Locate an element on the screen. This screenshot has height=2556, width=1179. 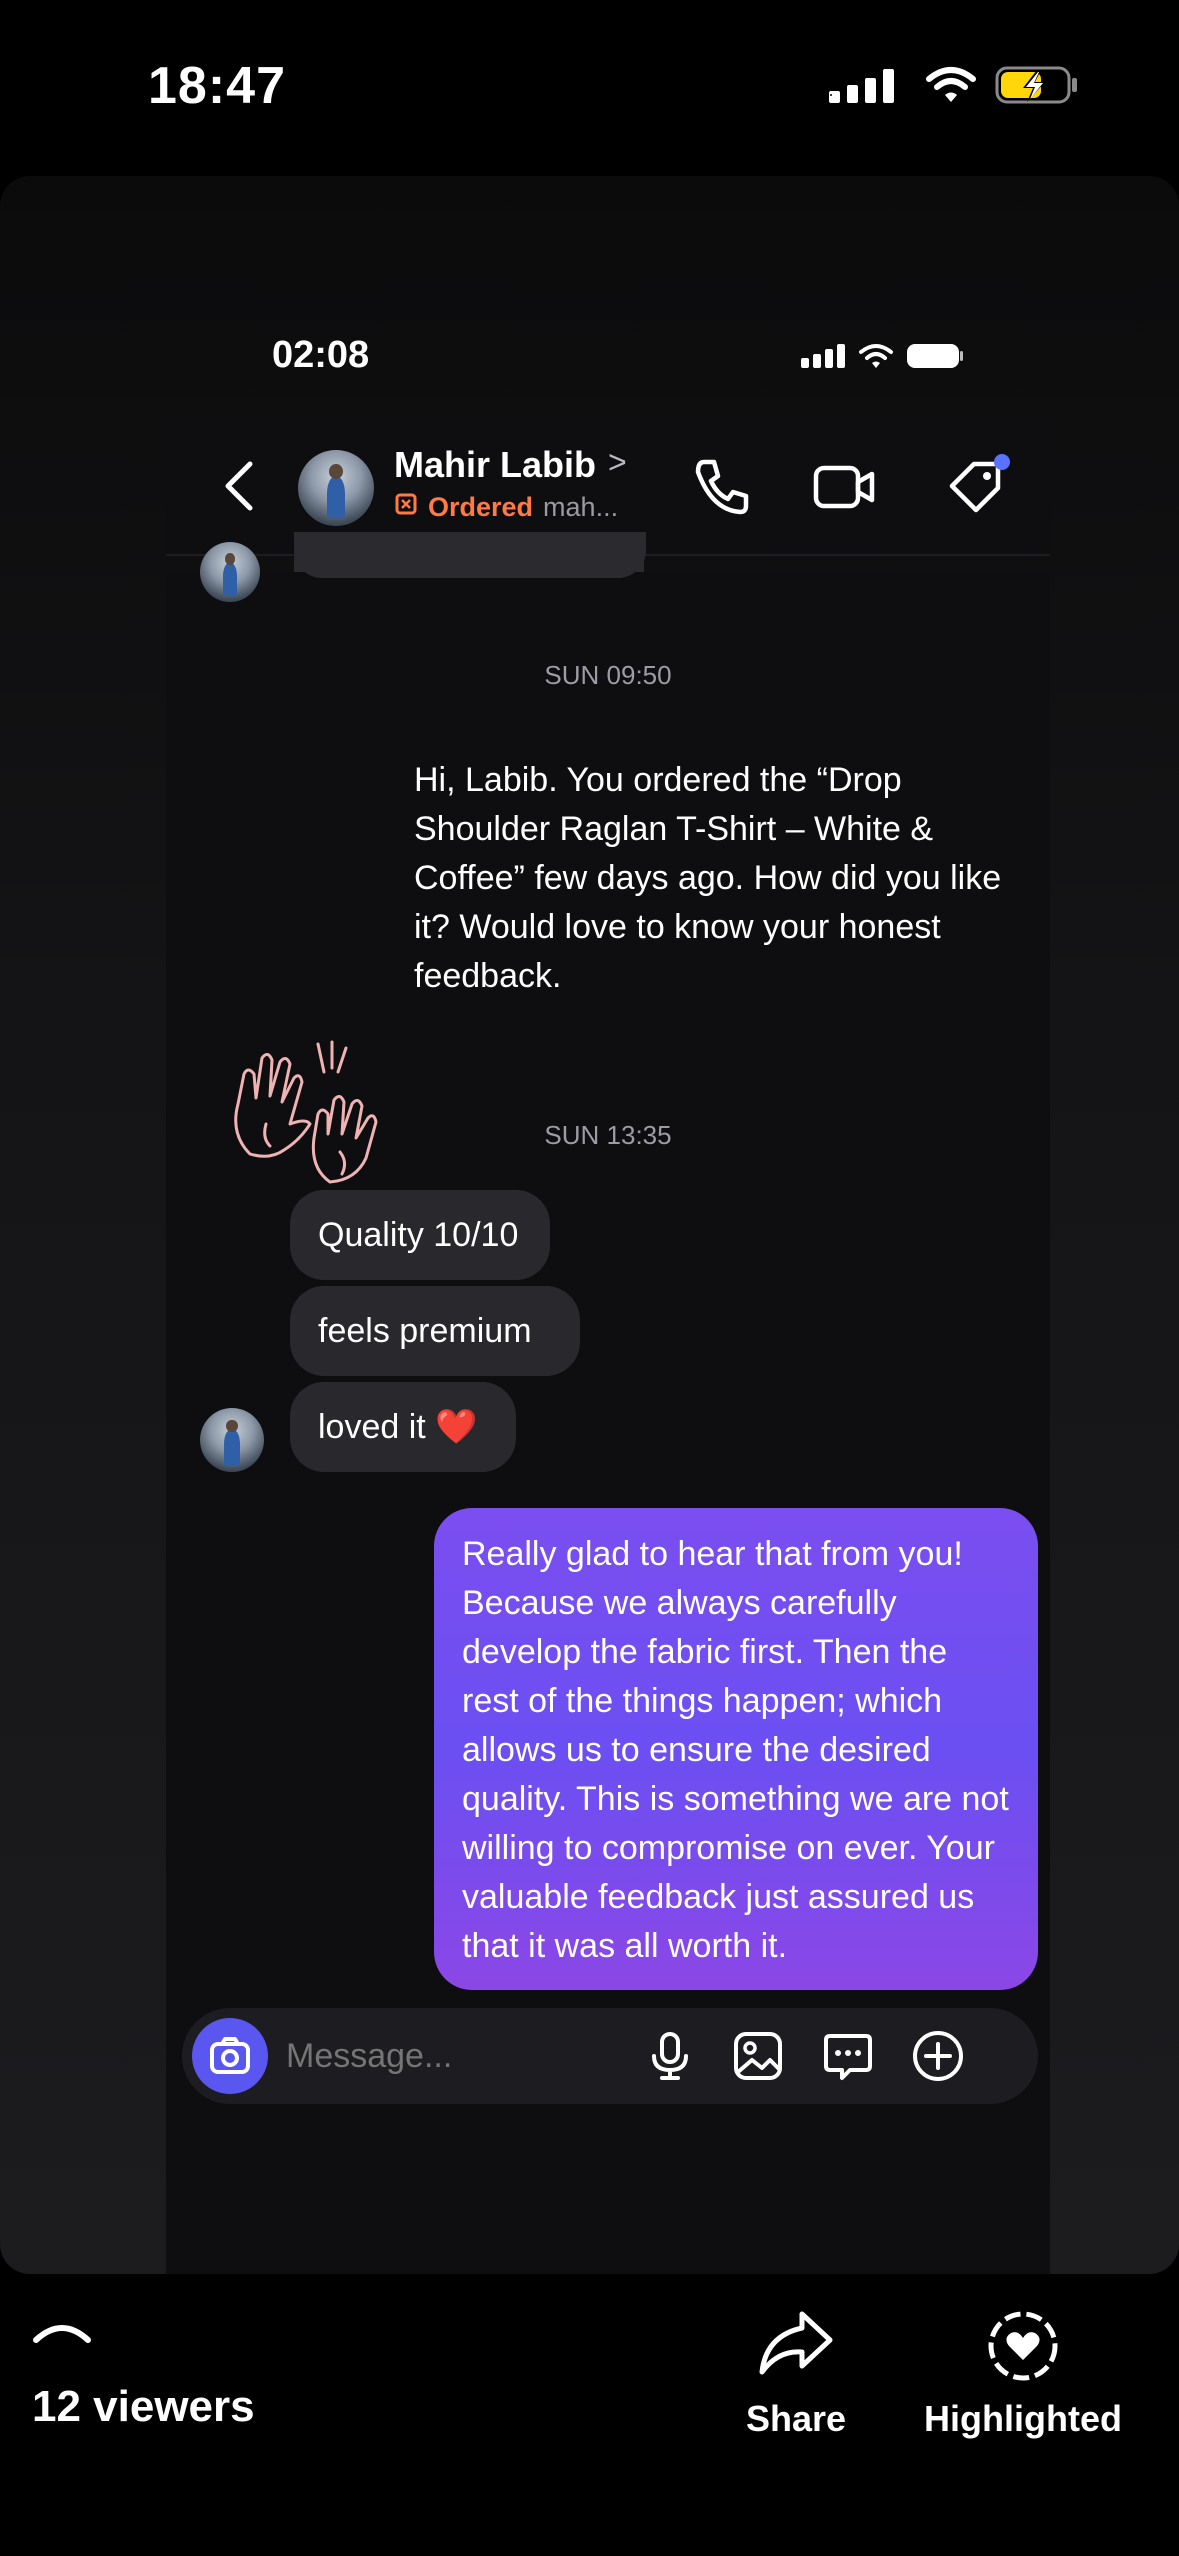
previous-sender-avatar is located at coordinates (230, 572).